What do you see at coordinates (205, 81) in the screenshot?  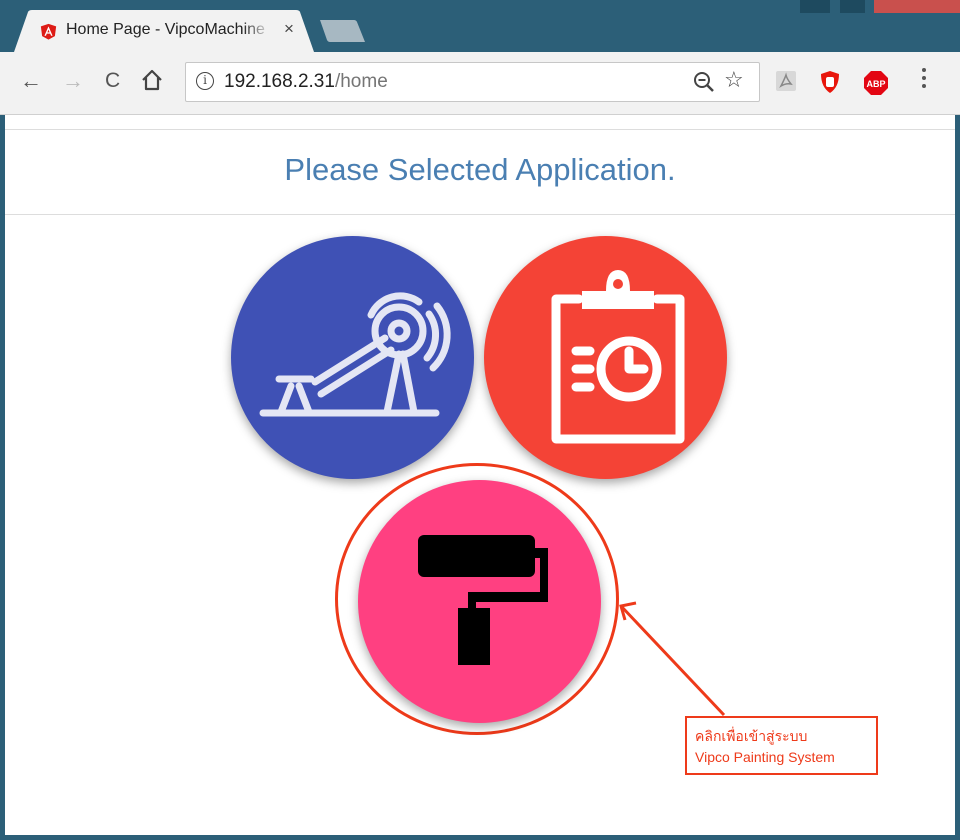 I see `site-info-icon: i` at bounding box center [205, 81].